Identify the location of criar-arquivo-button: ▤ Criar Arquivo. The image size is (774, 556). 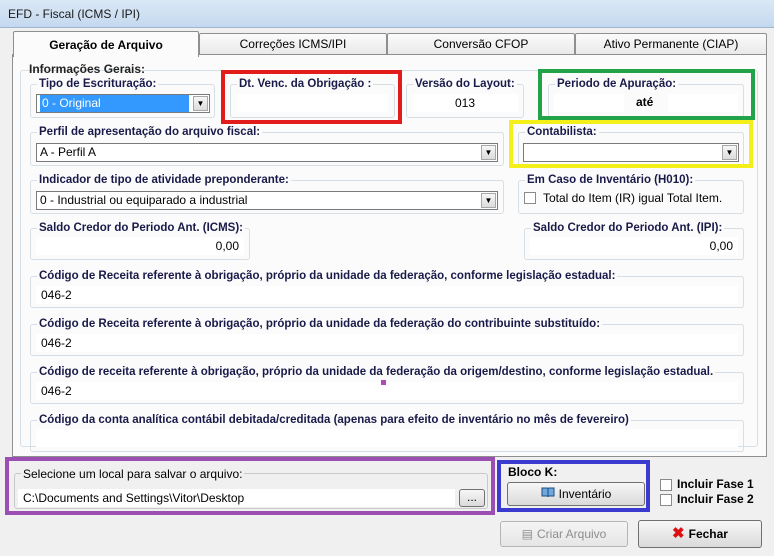
(564, 534).